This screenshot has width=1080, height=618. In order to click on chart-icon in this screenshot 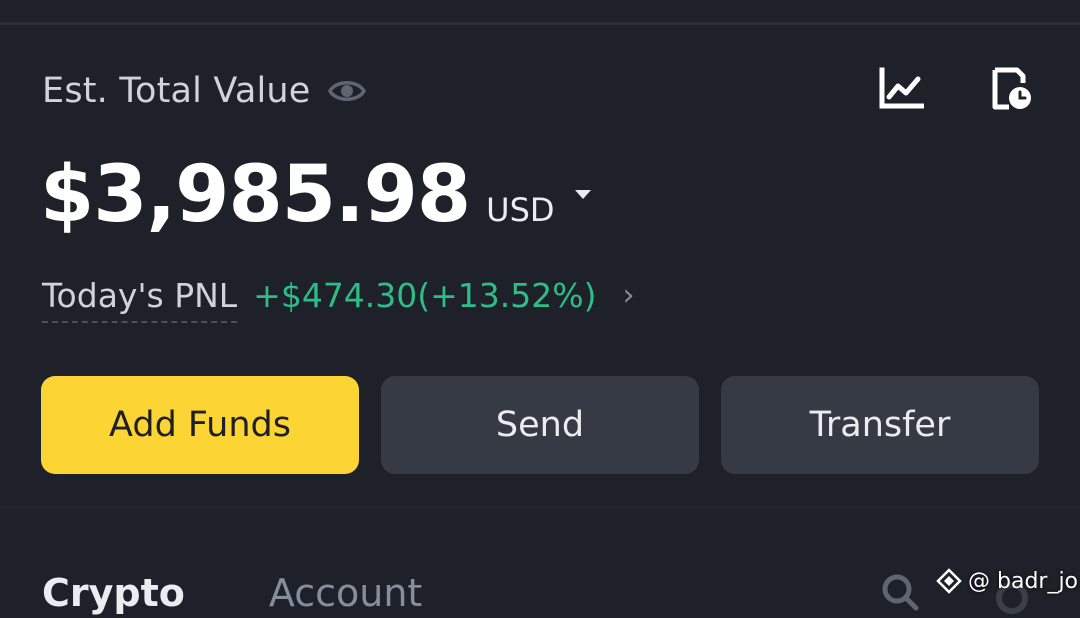, I will do `click(901, 89)`.